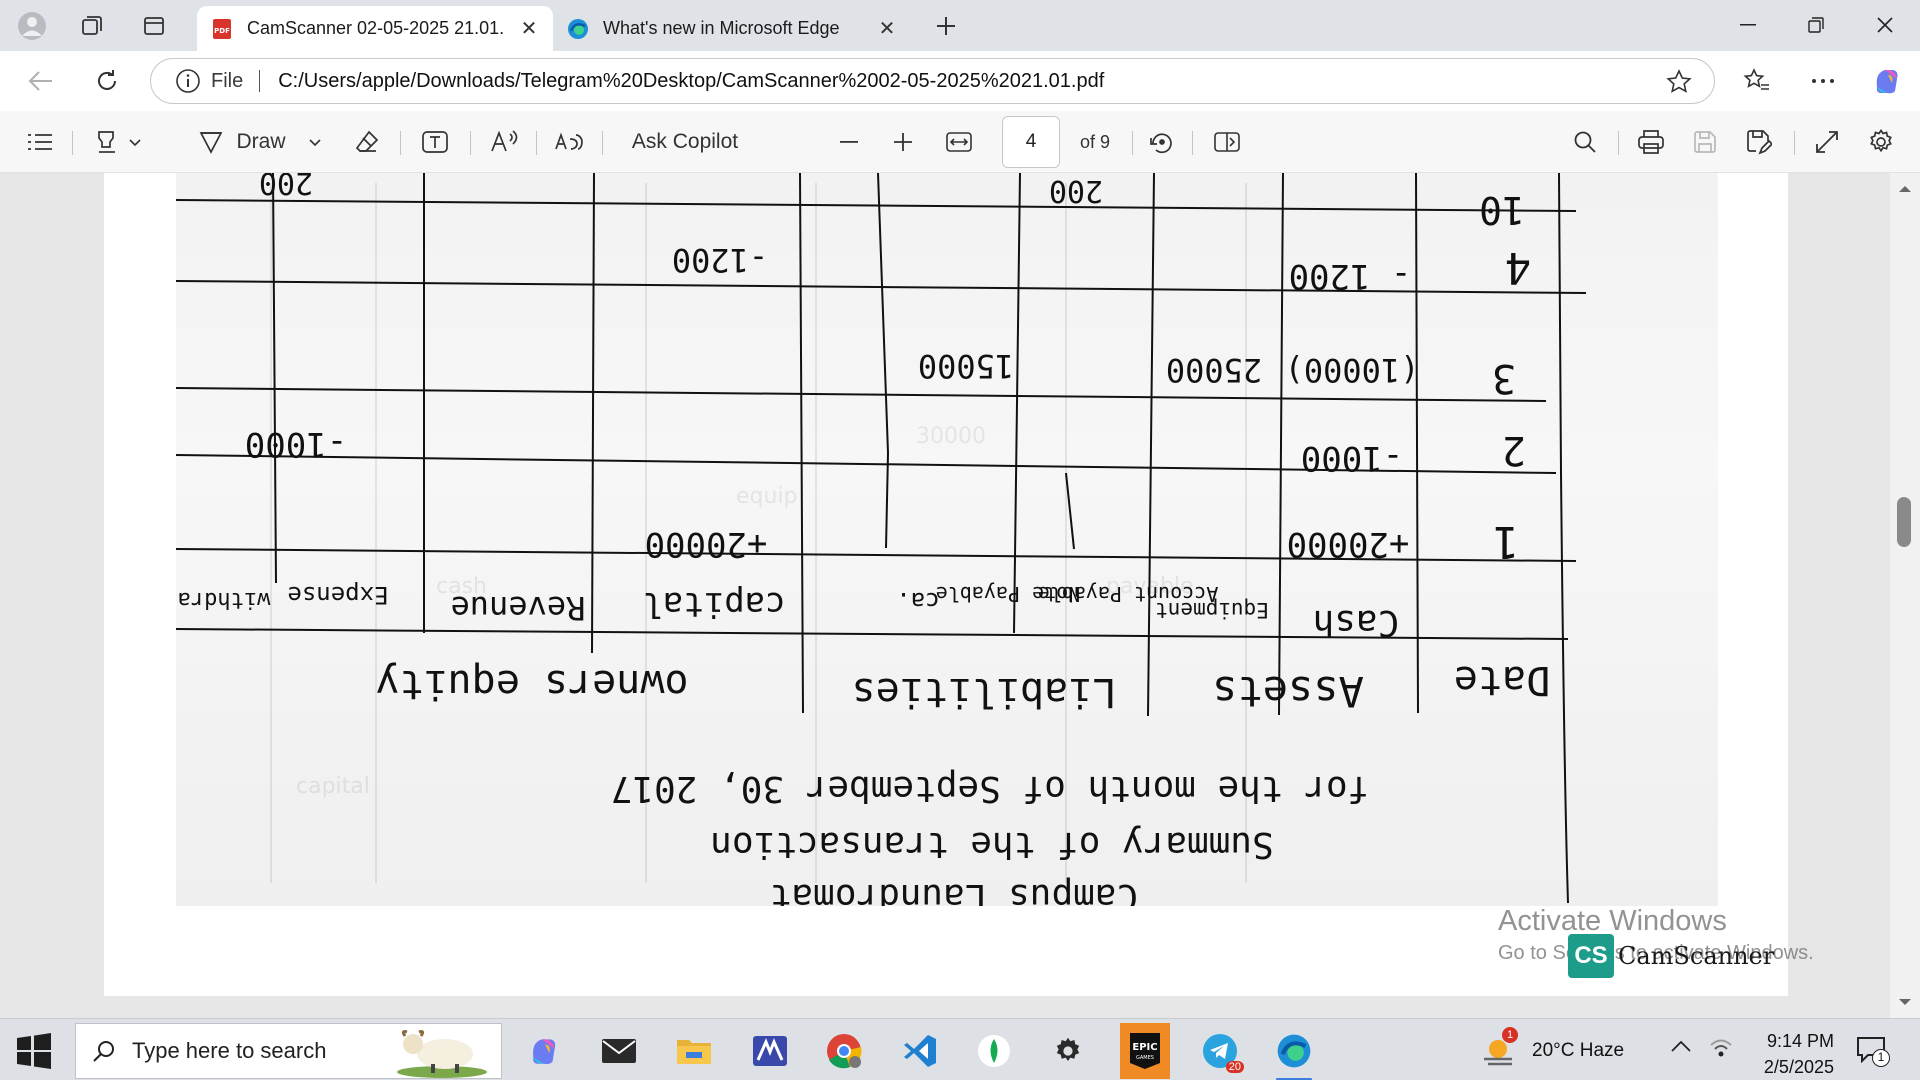  What do you see at coordinates (435, 142) in the screenshot?
I see `add-text-icon` at bounding box center [435, 142].